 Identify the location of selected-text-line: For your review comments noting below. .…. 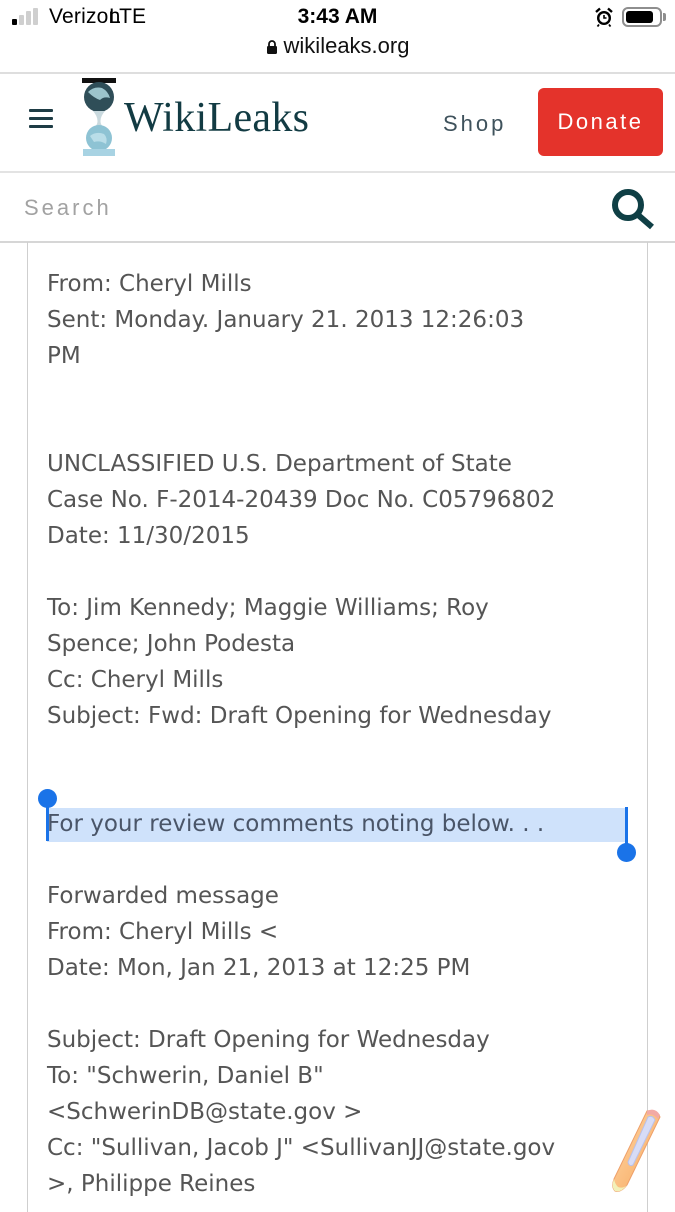
(337, 825).